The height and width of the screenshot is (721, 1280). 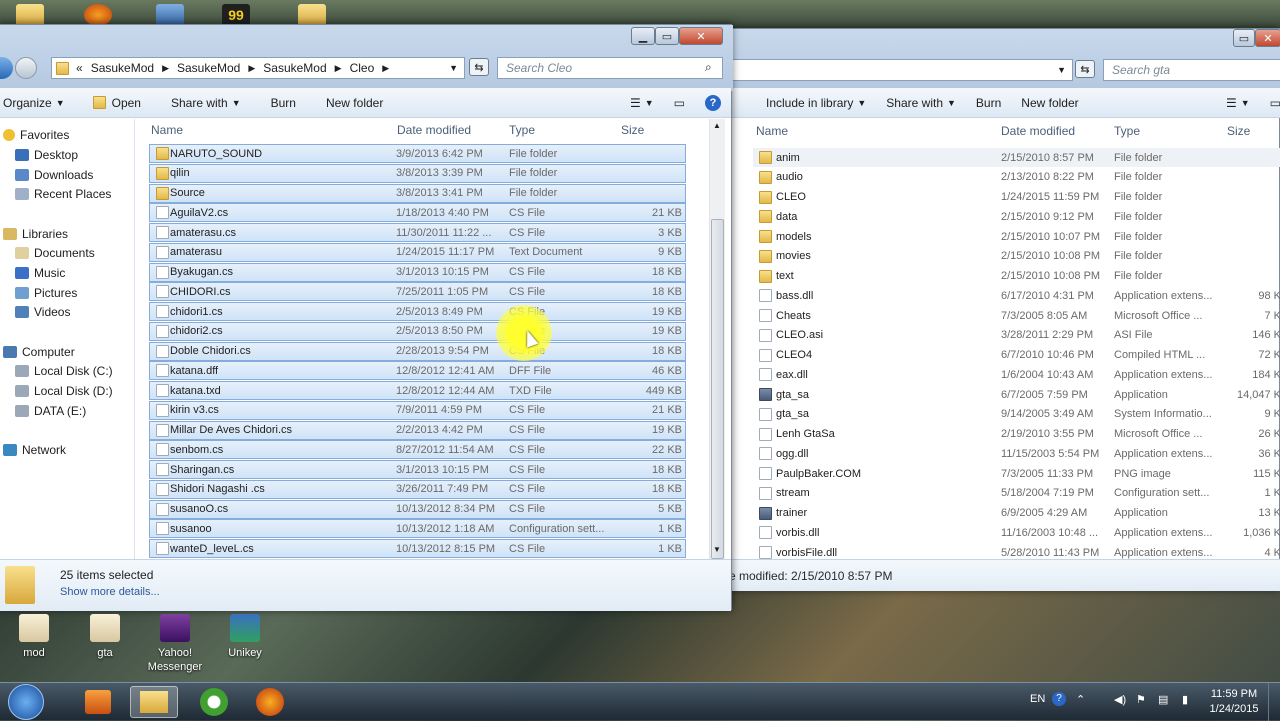 I want to click on app-green-icon, so click(x=214, y=702).